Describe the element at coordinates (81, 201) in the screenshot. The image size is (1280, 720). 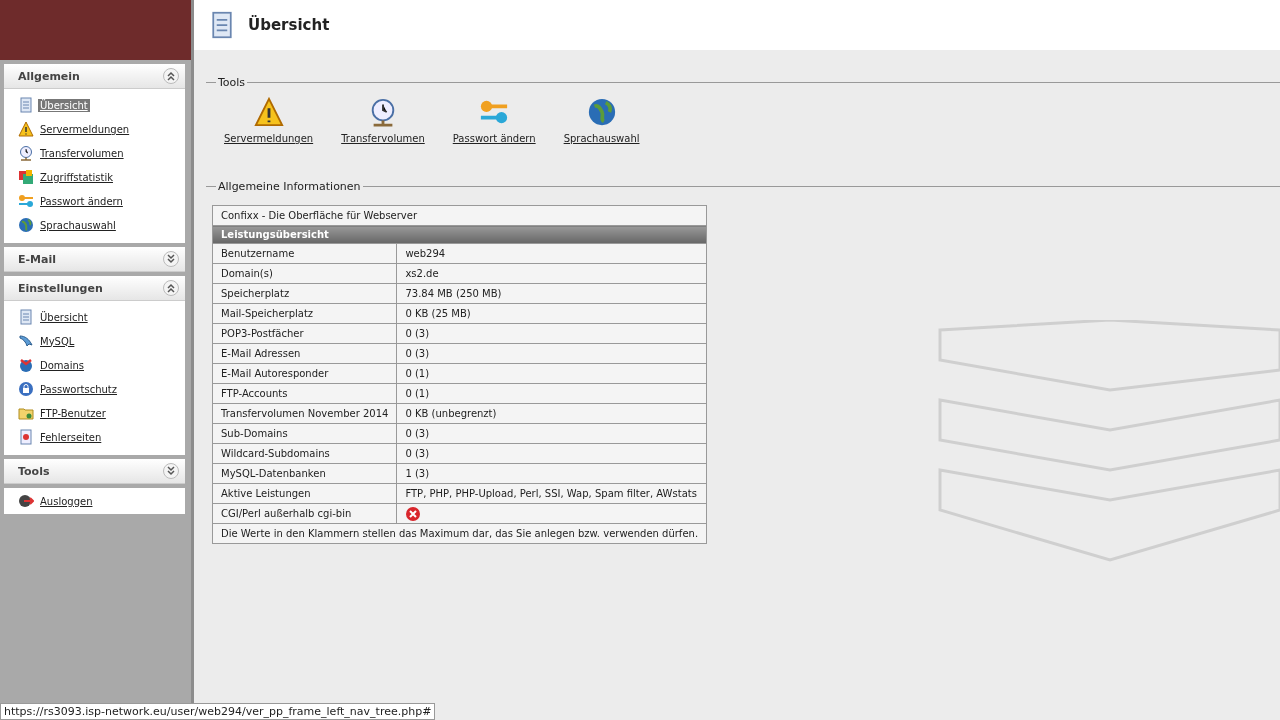
I see `nav-link: Passwort ändern` at that location.